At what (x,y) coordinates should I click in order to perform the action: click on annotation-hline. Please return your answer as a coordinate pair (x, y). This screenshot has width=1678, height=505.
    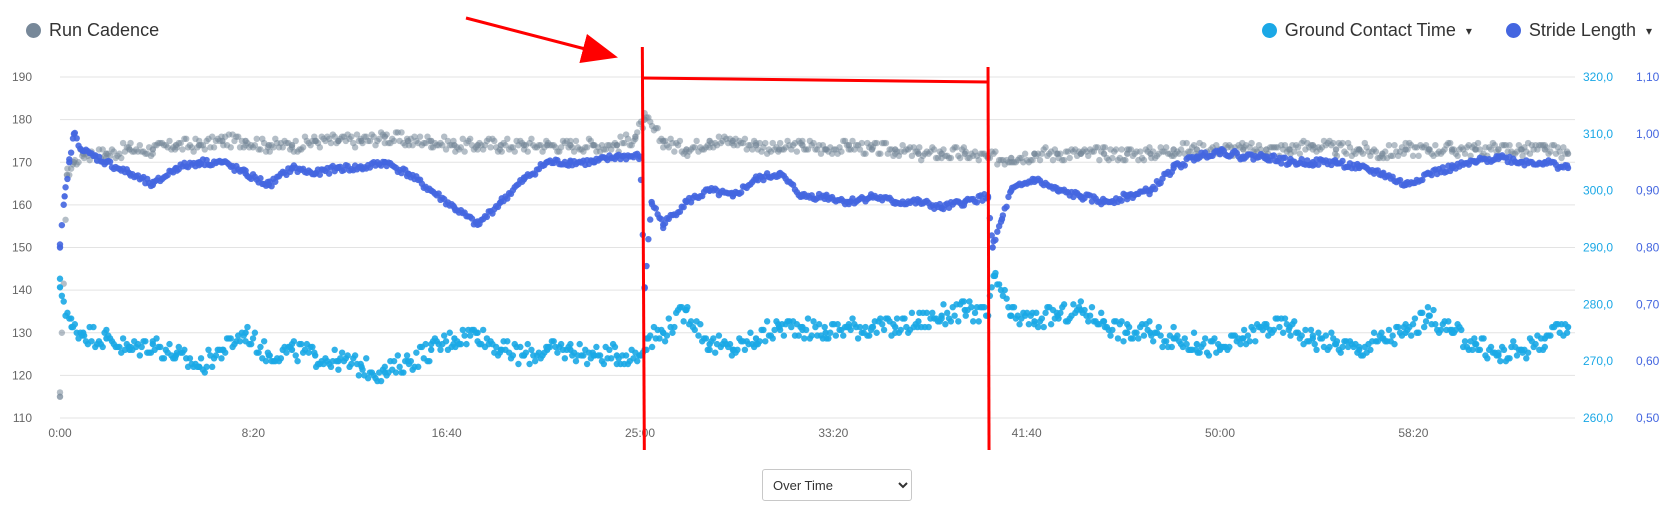
    Looking at the image, I should click on (815, 80).